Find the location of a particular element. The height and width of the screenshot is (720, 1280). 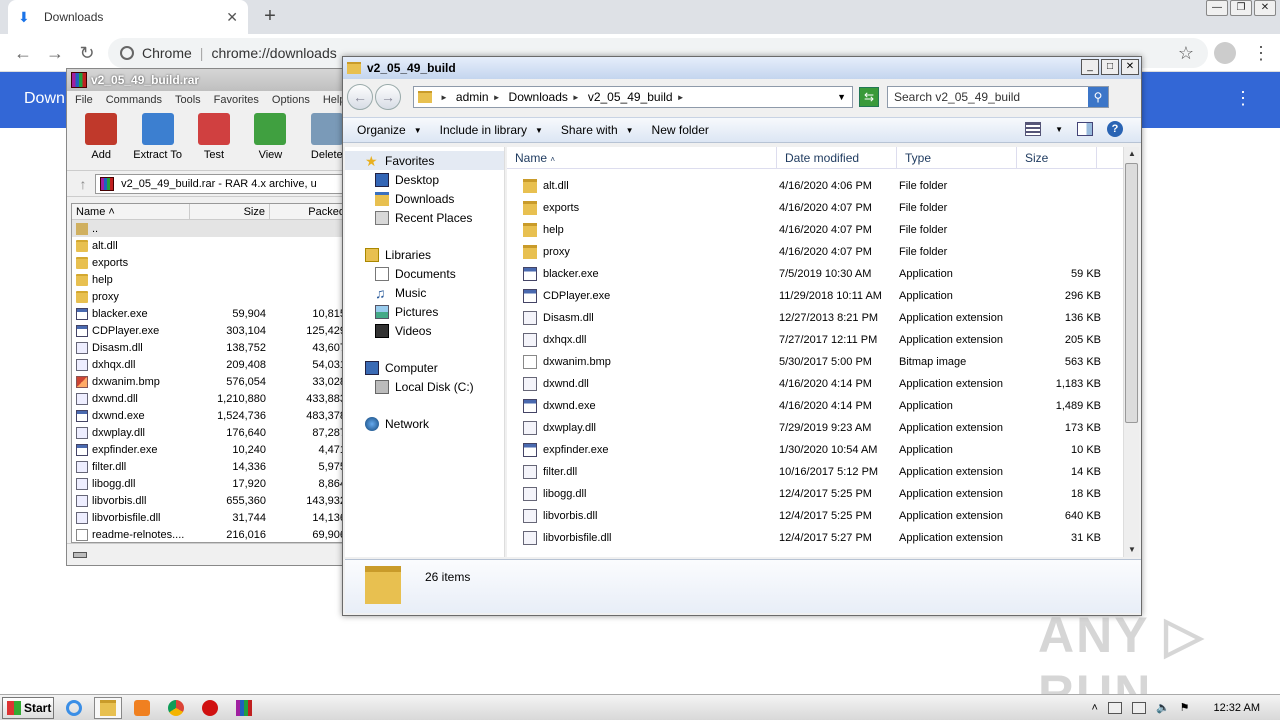

vertical-scrollbar: ▲ ▼ is located at coordinates (1131, 352).